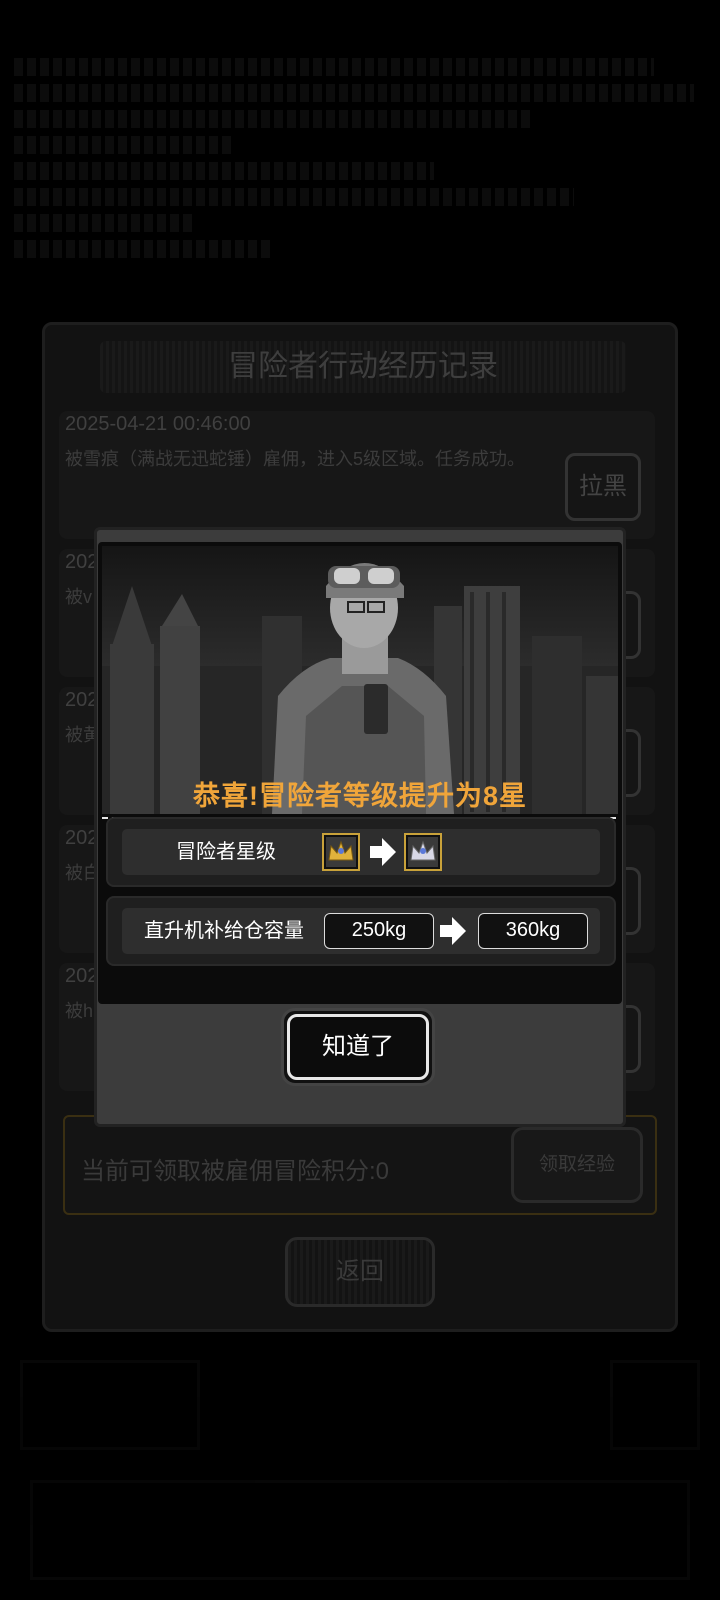 The image size is (720, 1600). Describe the element at coordinates (363, 367) in the screenshot. I see `panel-title: 冒险者行动经历记录` at that location.